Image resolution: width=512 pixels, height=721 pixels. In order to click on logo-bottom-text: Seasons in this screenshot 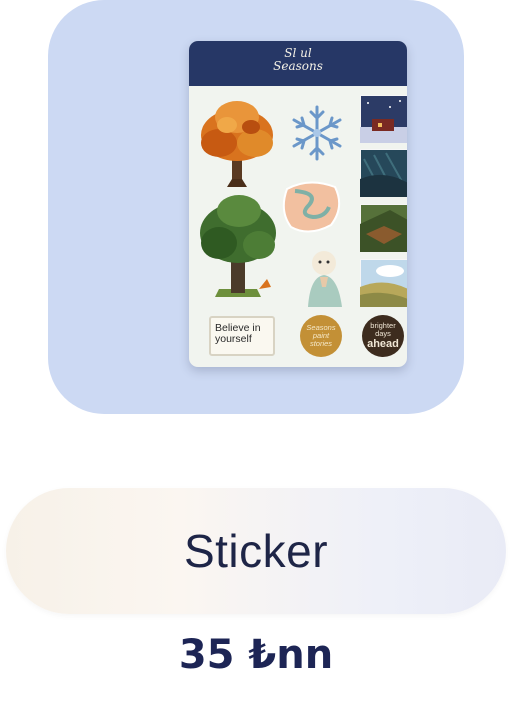, I will do `click(298, 66)`.